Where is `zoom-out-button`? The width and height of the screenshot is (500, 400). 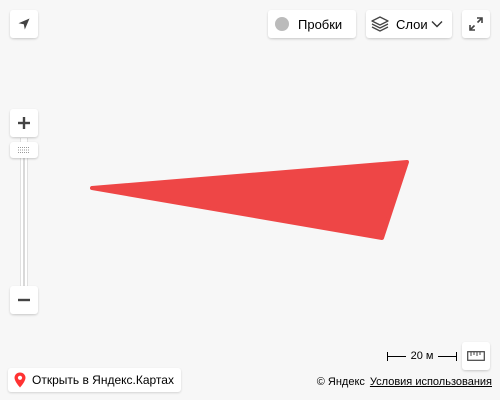 zoom-out-button is located at coordinates (24, 300).